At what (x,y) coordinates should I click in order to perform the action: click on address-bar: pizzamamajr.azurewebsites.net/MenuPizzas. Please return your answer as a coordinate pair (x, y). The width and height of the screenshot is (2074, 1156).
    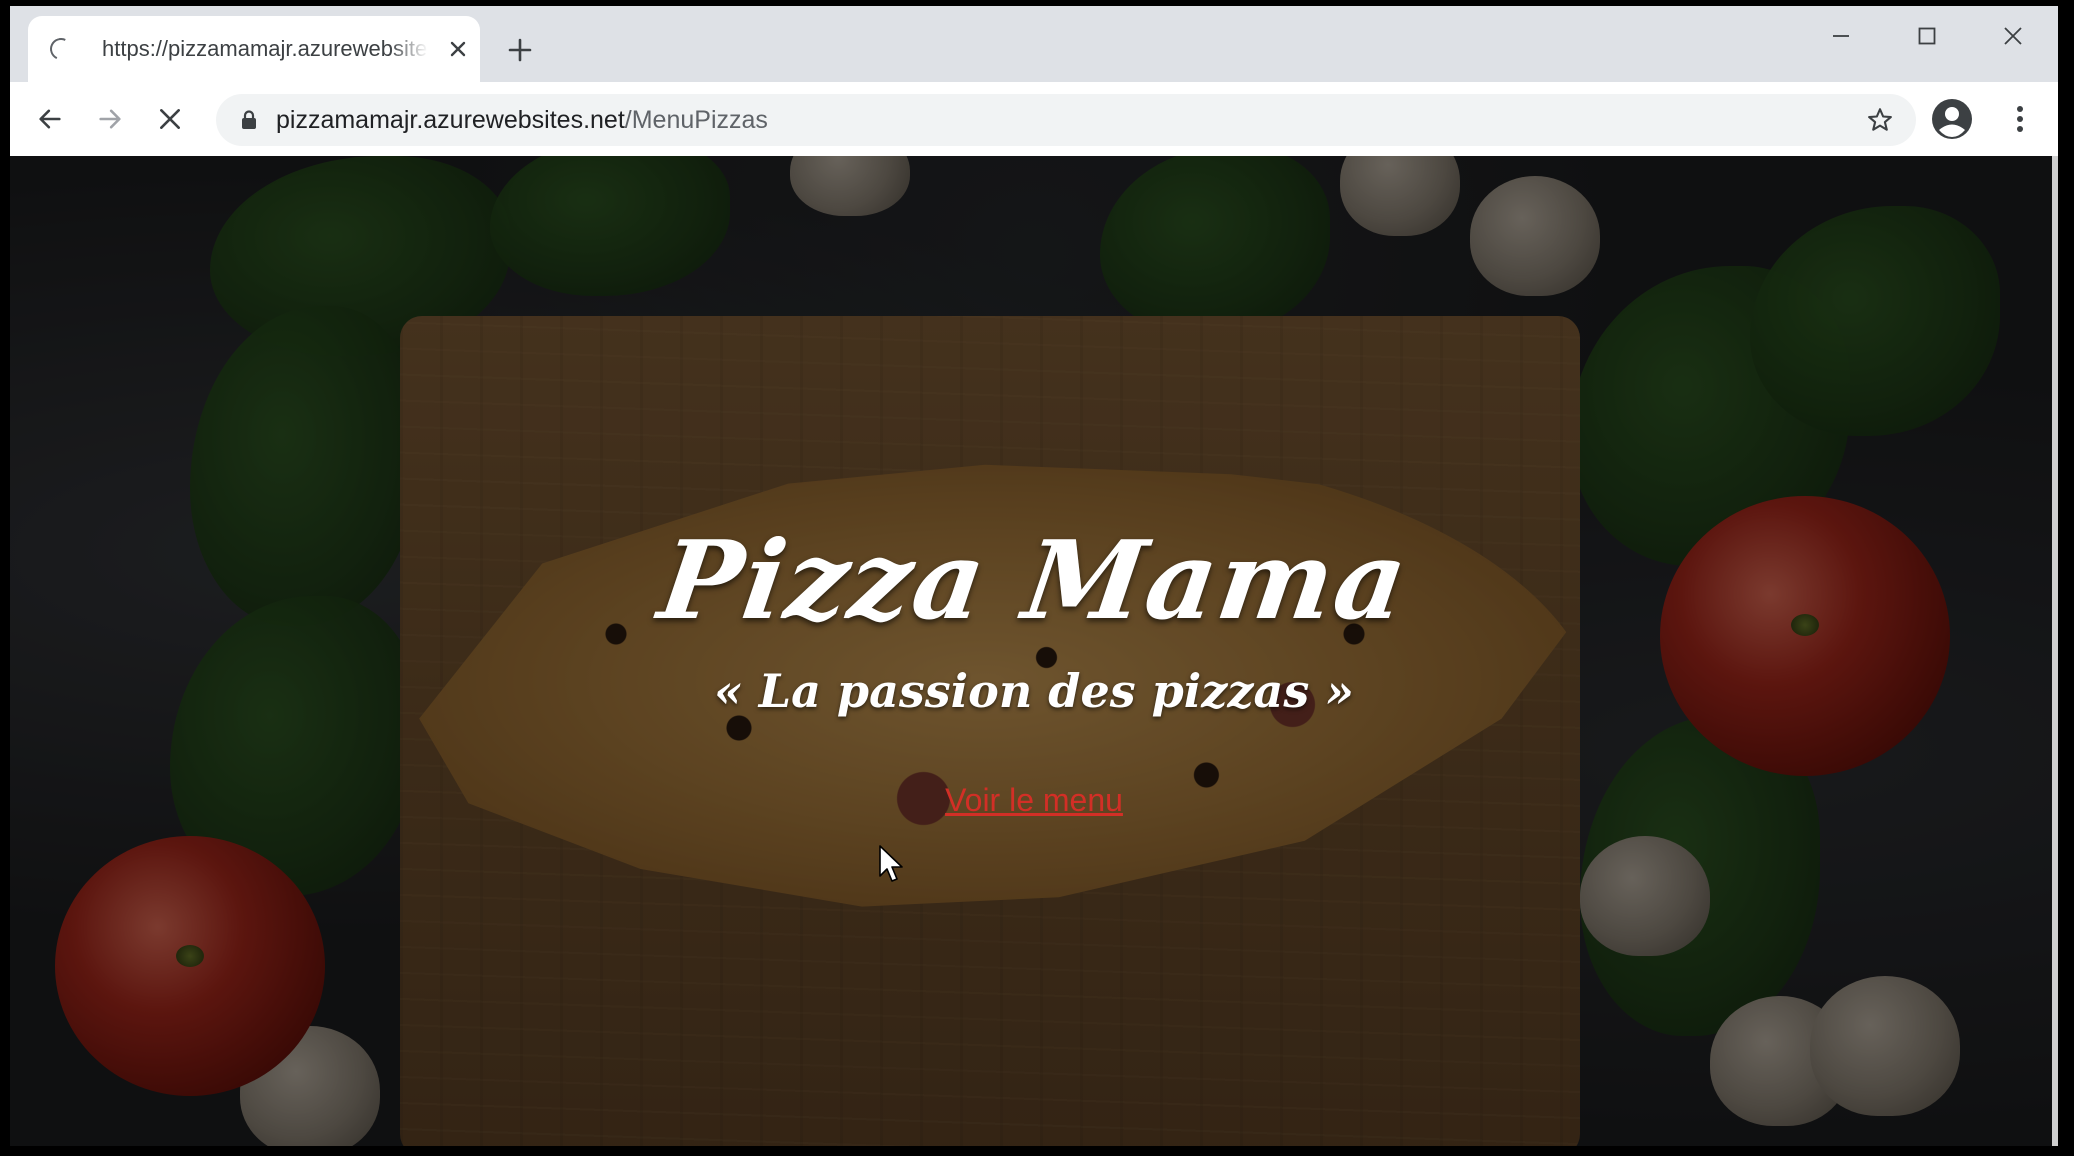
    Looking at the image, I should click on (1066, 120).